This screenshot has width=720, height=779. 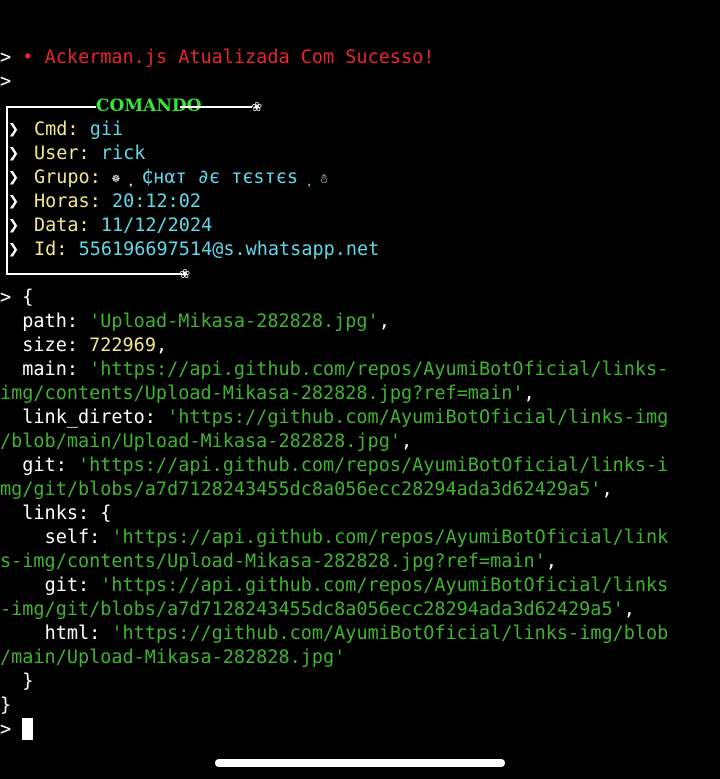 What do you see at coordinates (67, 177) in the screenshot?
I see `field-label: Grupo:` at bounding box center [67, 177].